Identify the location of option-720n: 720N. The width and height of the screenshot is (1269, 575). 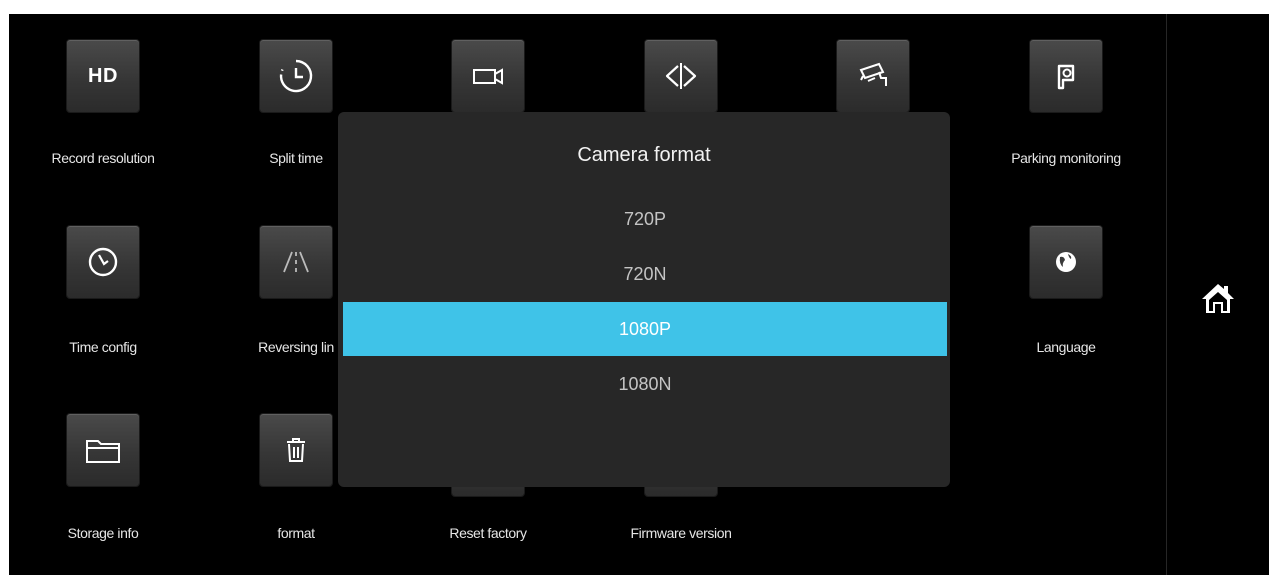
(645, 274).